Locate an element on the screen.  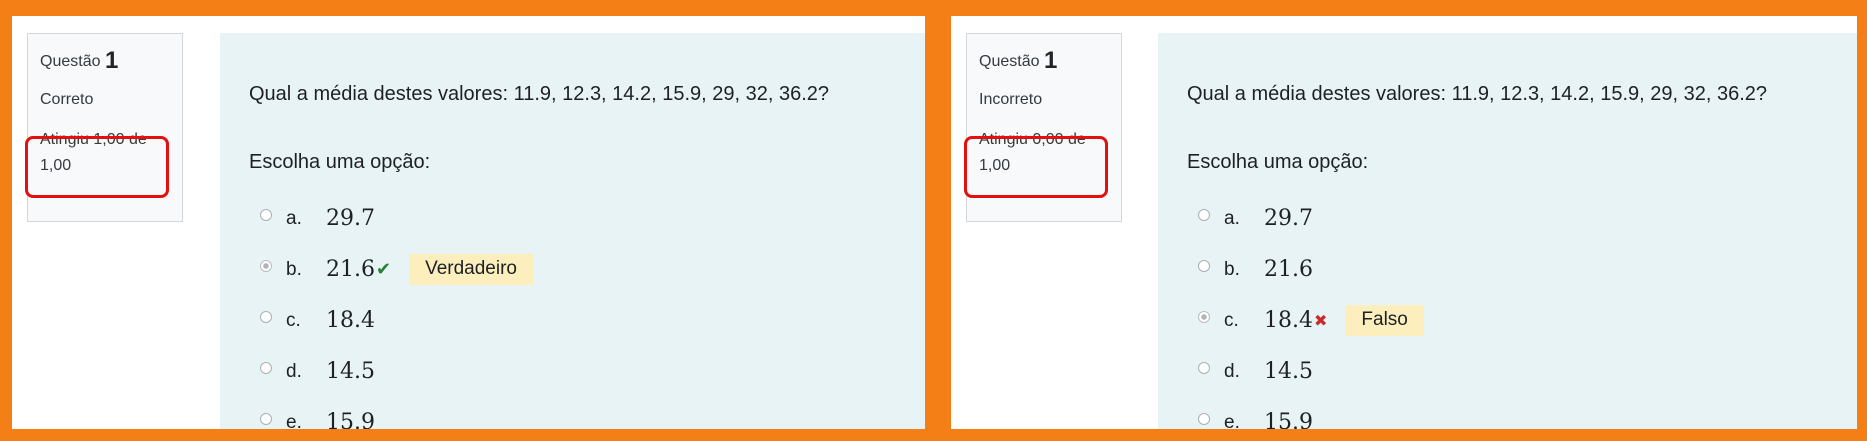
question-info-box: Questão 1 Incorreto Atingiu 0,00 de 1,00 is located at coordinates (1043, 127).